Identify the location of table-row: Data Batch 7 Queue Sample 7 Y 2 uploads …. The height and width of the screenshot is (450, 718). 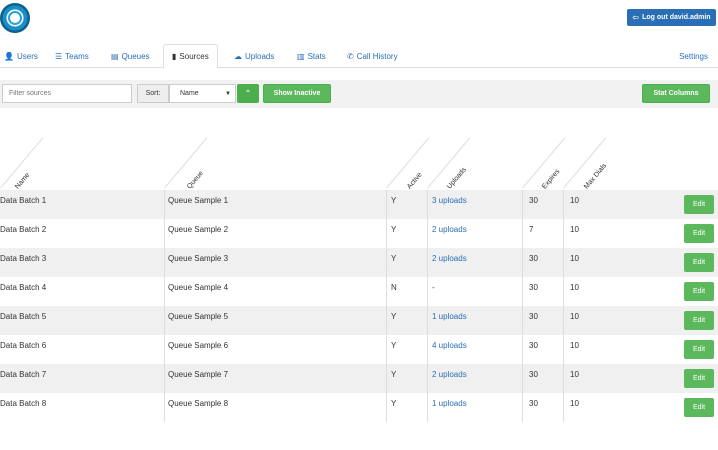
(359, 378).